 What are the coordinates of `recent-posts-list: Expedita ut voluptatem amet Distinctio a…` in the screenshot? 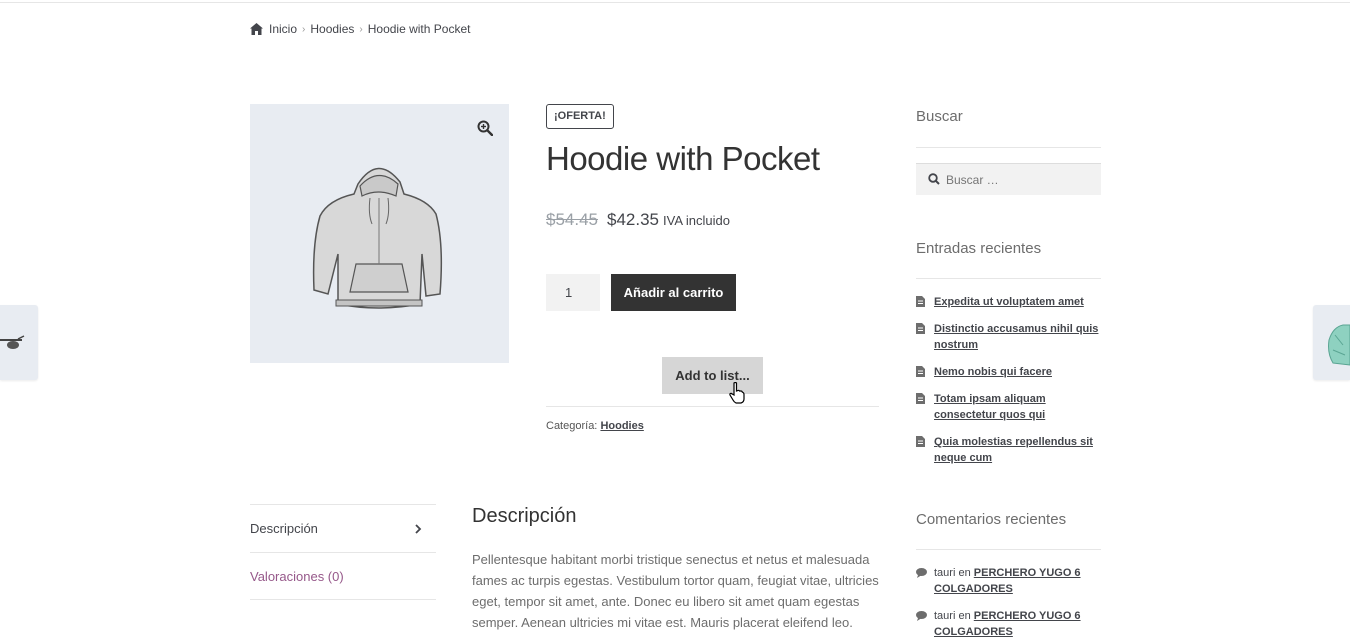 It's located at (1008, 385).